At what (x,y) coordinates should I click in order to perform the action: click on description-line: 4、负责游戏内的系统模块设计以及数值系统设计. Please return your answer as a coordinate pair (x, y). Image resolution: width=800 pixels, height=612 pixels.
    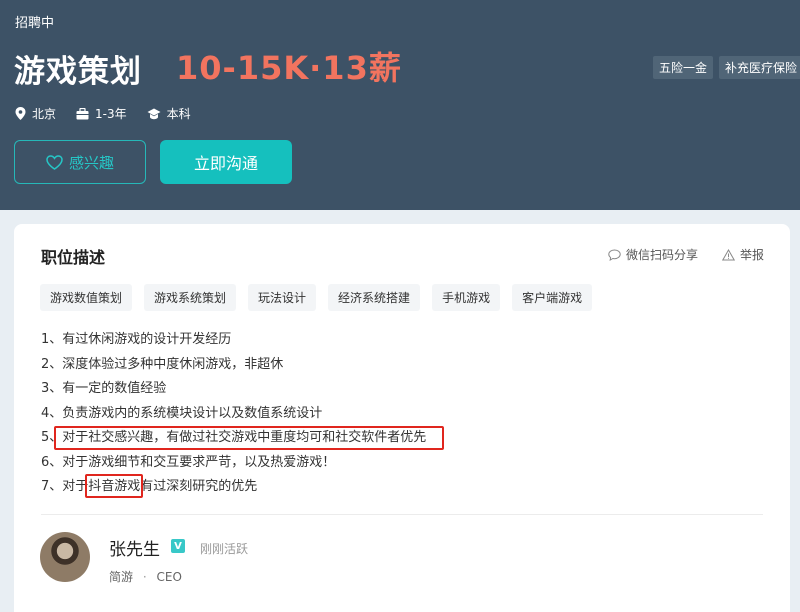
    Looking at the image, I should click on (182, 413).